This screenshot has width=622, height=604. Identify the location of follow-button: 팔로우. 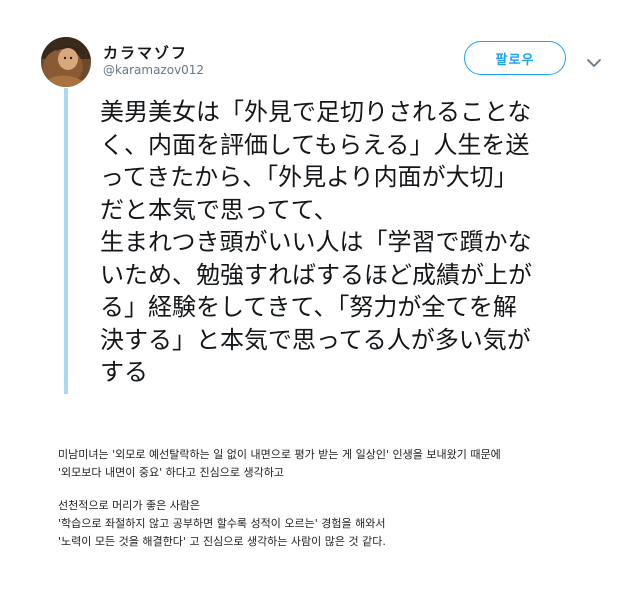
(515, 58).